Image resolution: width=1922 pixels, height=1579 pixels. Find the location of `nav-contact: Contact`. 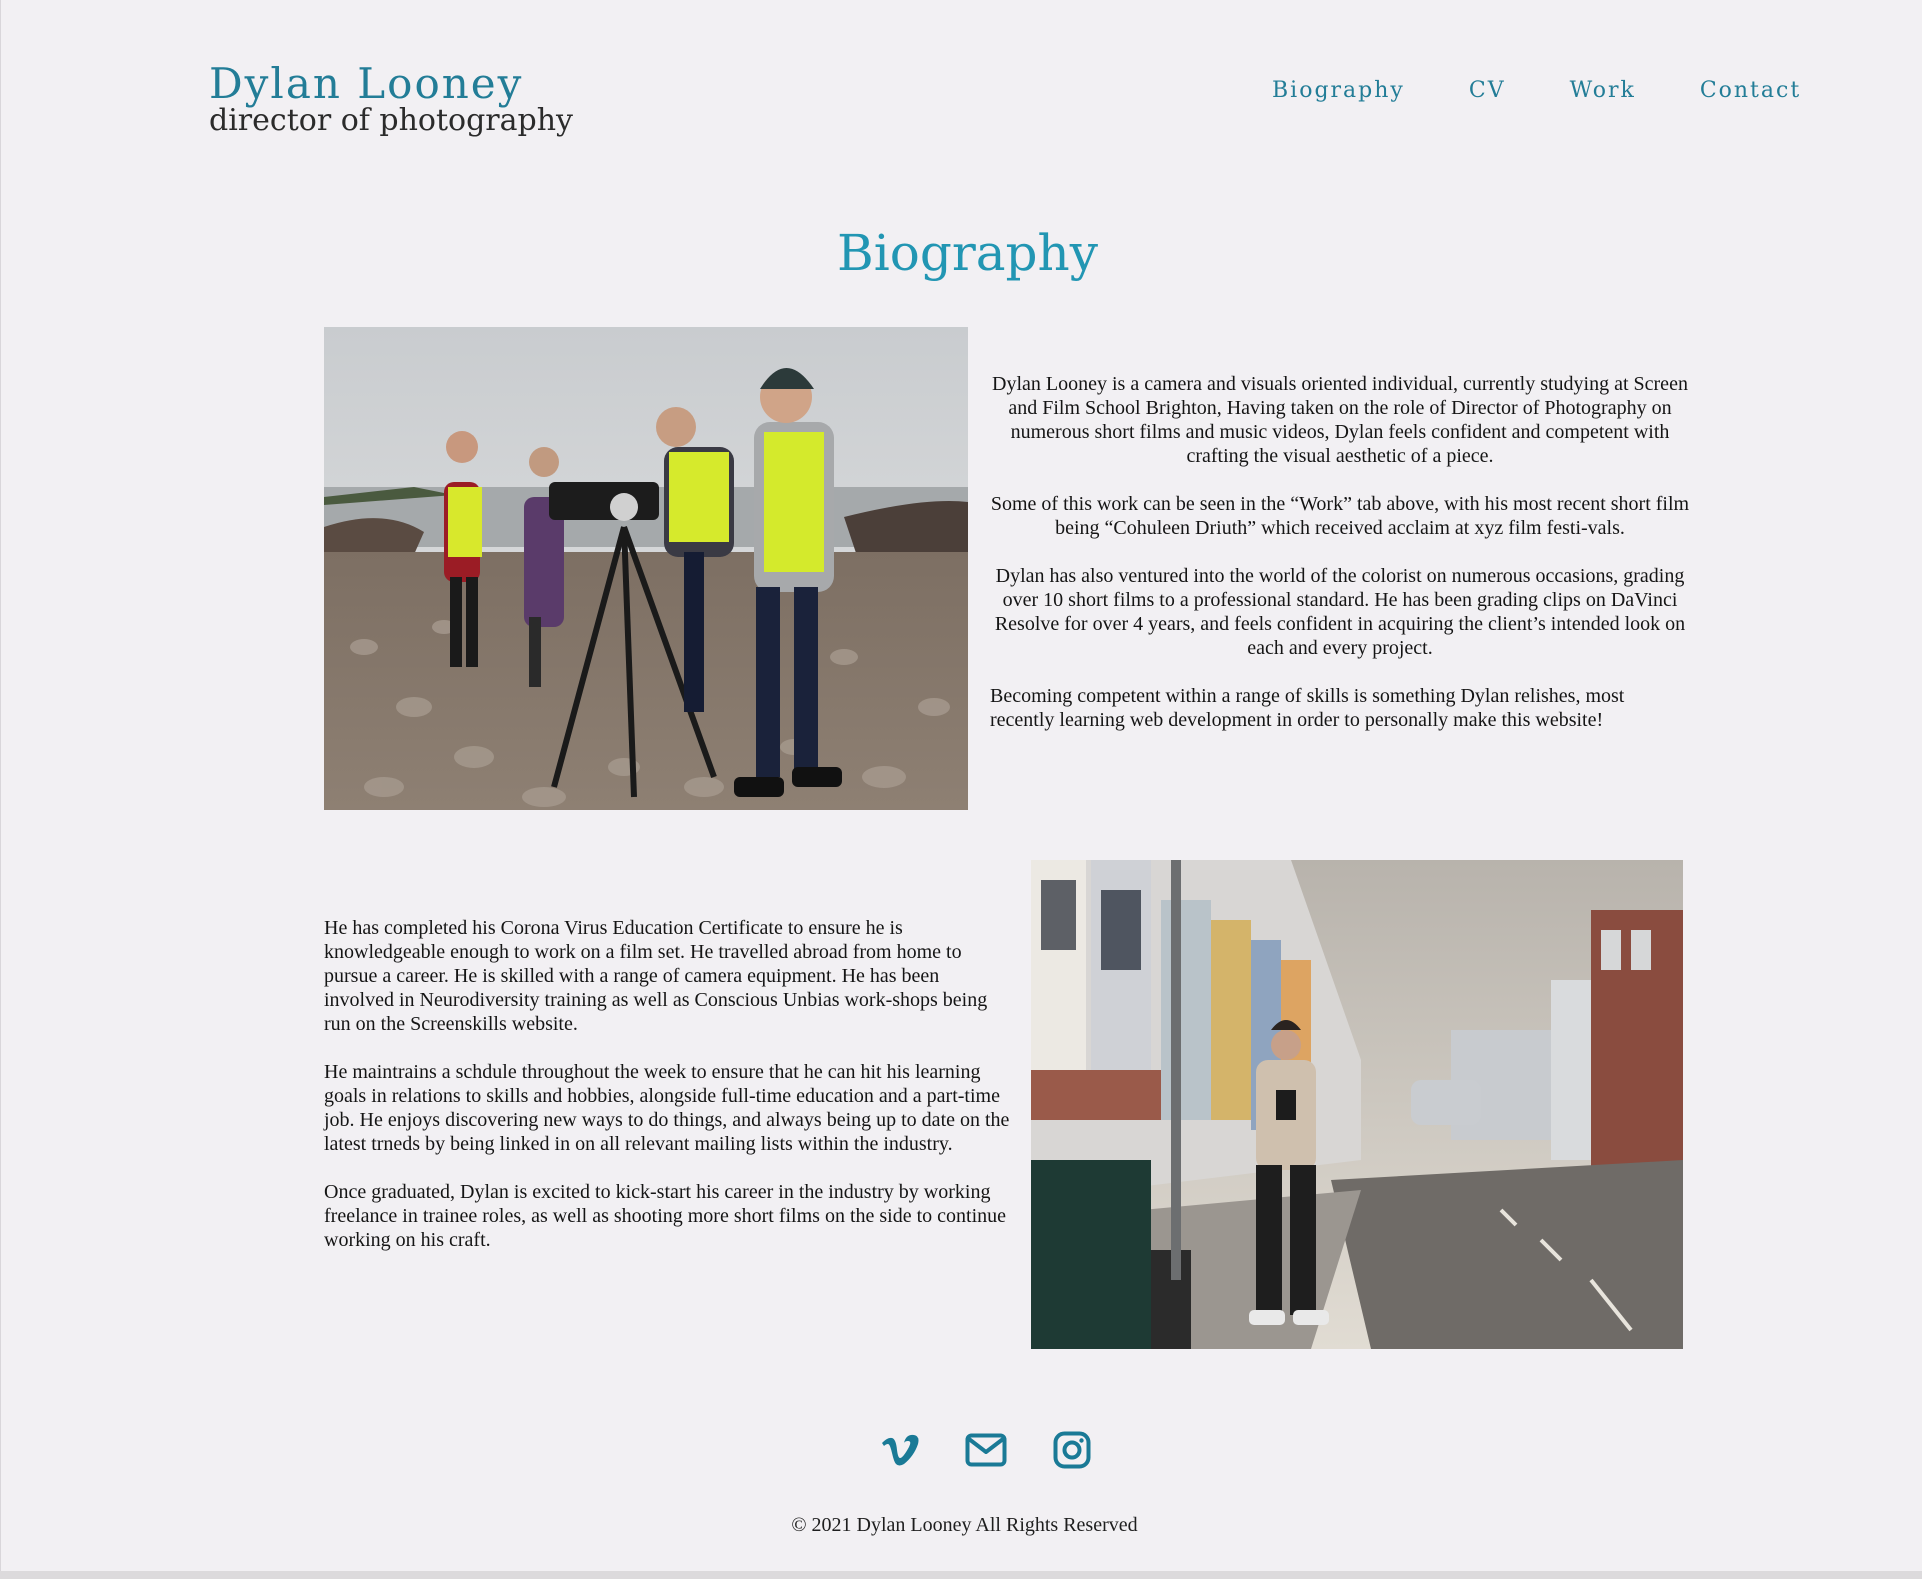

nav-contact: Contact is located at coordinates (1750, 91).